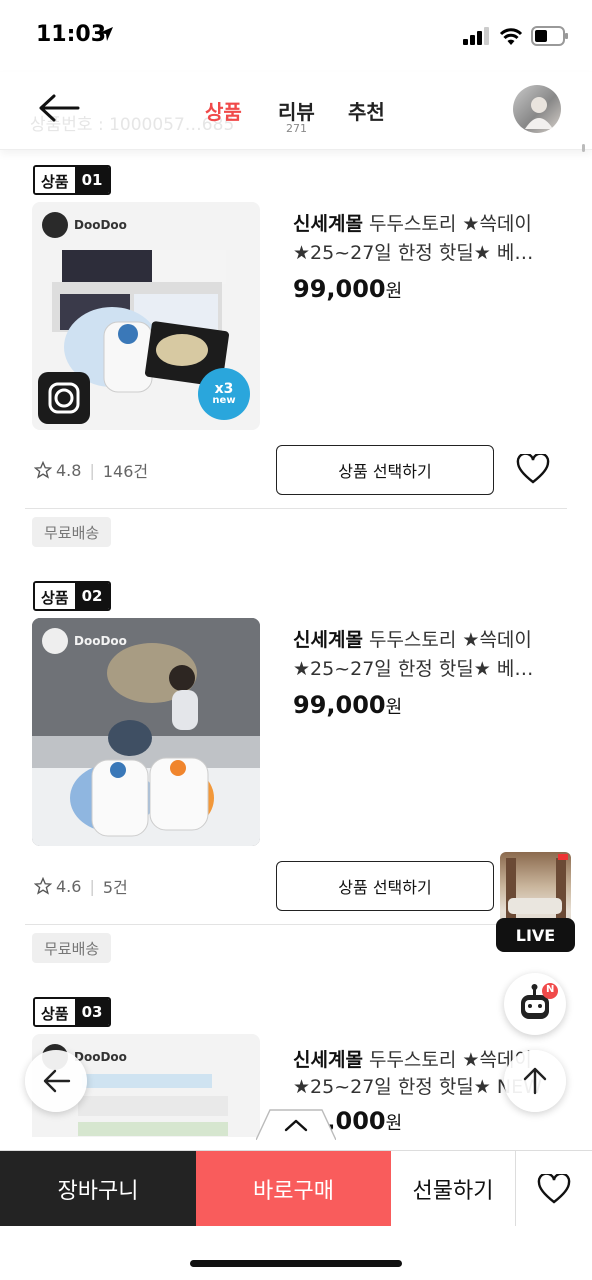  I want to click on wishlist-button, so click(554, 1188).